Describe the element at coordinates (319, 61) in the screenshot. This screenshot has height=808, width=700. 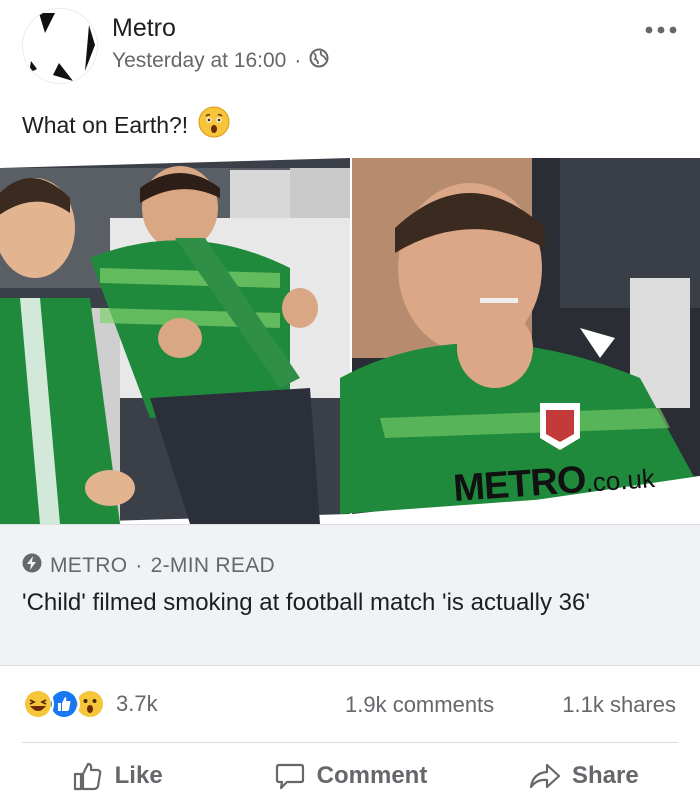
I see `globe-icon` at that location.